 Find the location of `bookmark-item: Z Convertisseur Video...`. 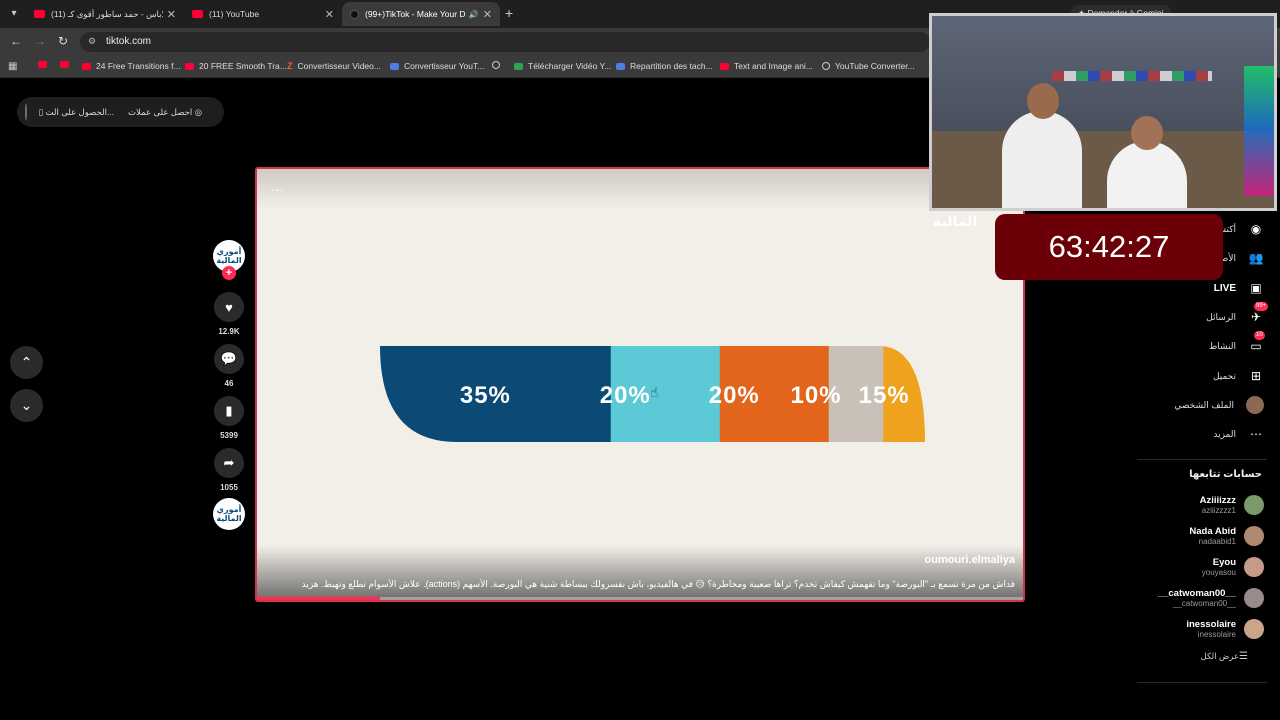

bookmark-item: Z Convertisseur Video... is located at coordinates (334, 66).